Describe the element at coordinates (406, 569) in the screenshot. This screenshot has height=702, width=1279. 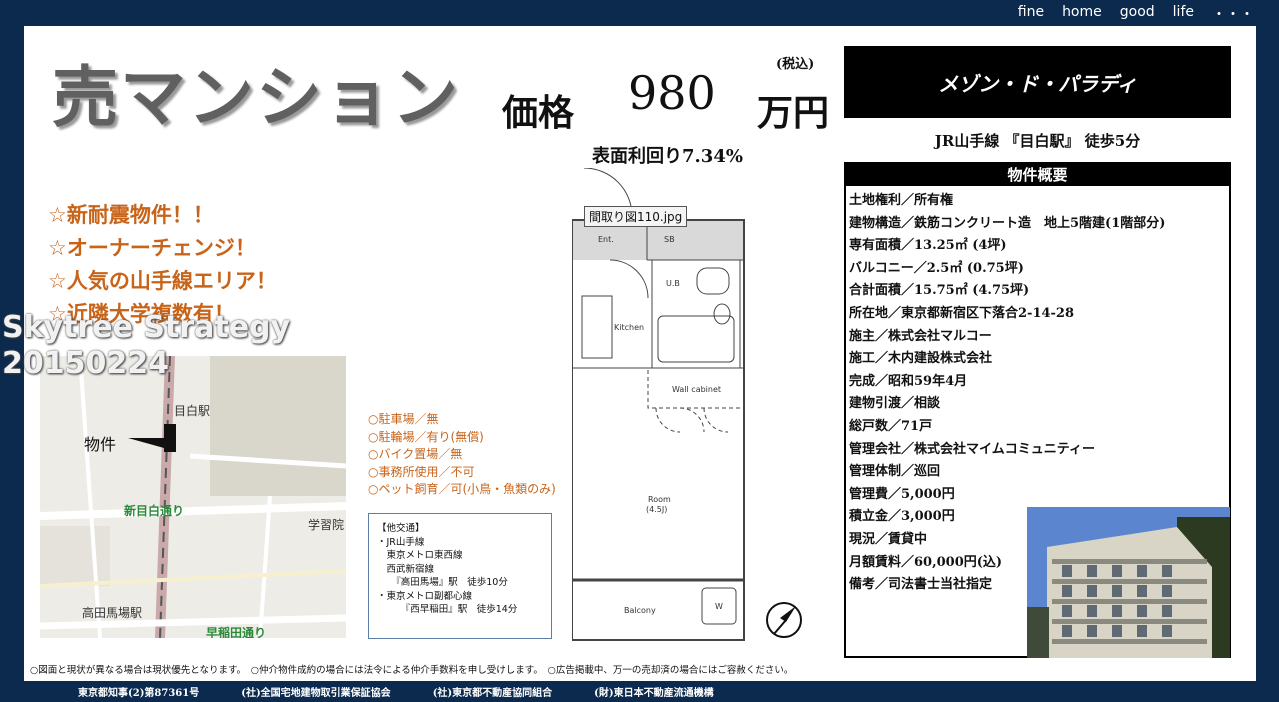
I see `access-line: 西武新宿線` at that location.